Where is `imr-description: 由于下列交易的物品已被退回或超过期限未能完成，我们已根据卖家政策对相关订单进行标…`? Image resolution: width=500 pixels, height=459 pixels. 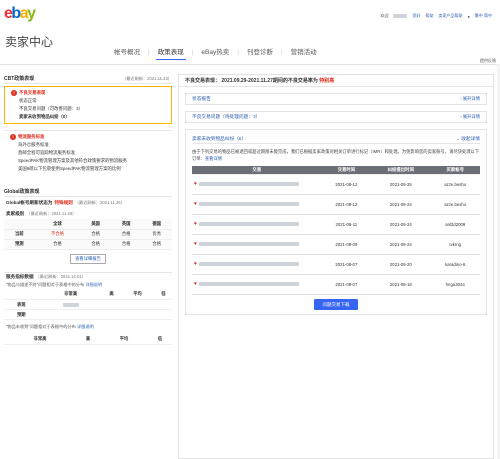 imr-description: 由于下列交易的物品已被退回或超过期限未能完成，我们已根据卖家政策对相关订单进行标… is located at coordinates (336, 155).